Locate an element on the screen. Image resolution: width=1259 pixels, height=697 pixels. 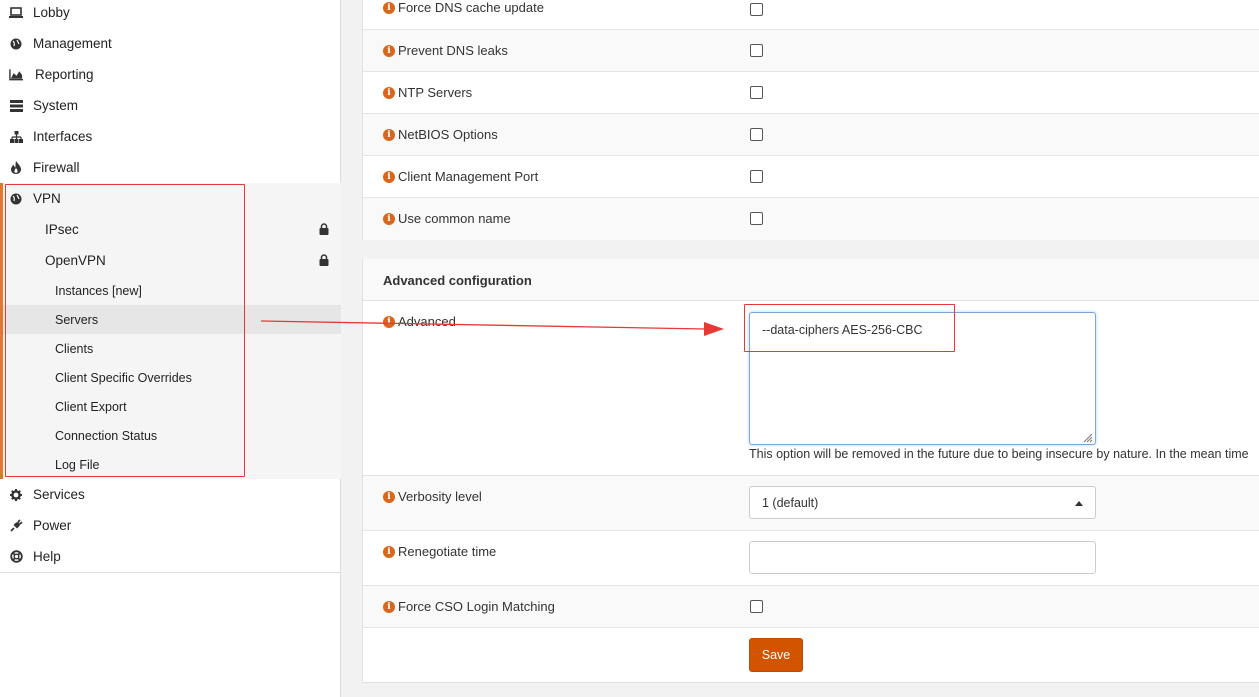
annotation-arrow-icon is located at coordinates (492, 328).